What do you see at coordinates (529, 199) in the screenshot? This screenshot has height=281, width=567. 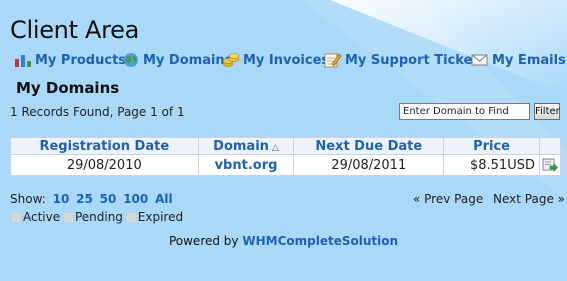 I see `next-page-link: Next Page »` at bounding box center [529, 199].